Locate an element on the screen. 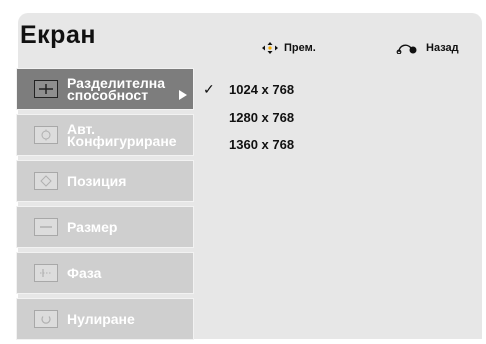  menu-item-reset: Нулиране is located at coordinates (105, 319).